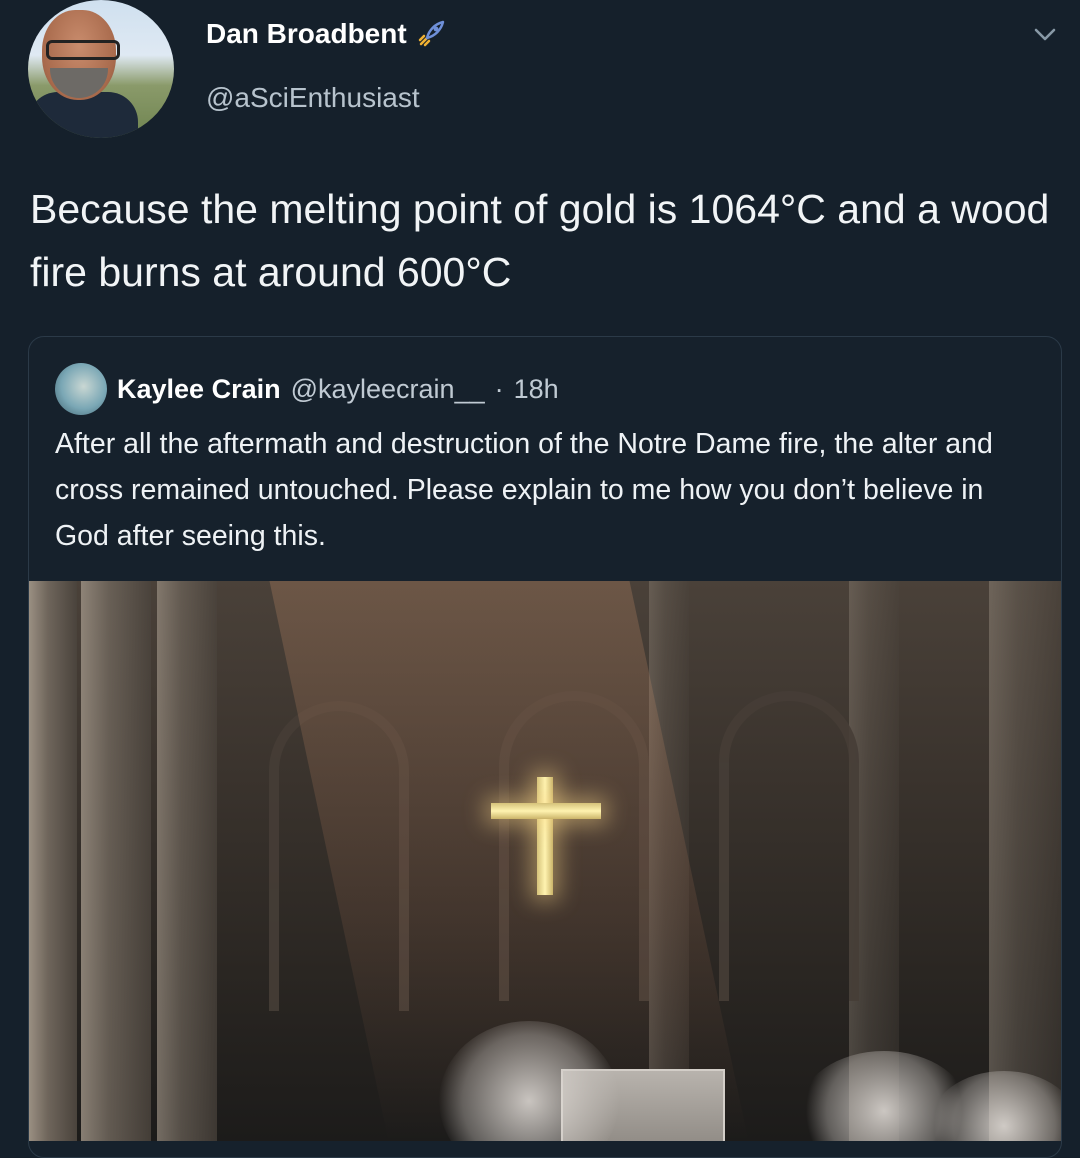 The width and height of the screenshot is (1080, 1158). What do you see at coordinates (81, 389) in the screenshot?
I see `quoted-avatar` at bounding box center [81, 389].